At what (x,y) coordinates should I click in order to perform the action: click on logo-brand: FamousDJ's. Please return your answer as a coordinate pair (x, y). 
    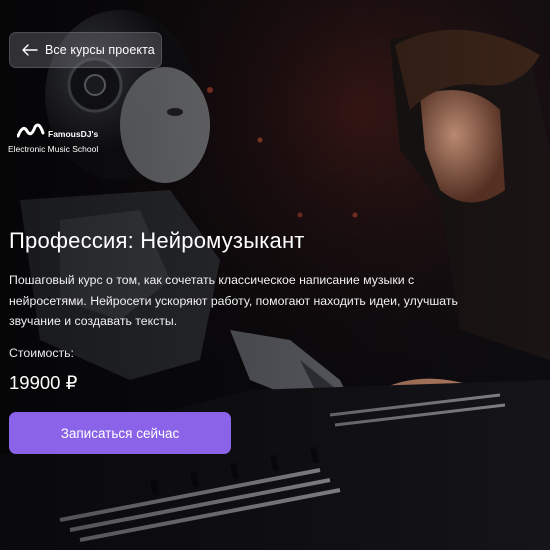
    Looking at the image, I should click on (73, 134).